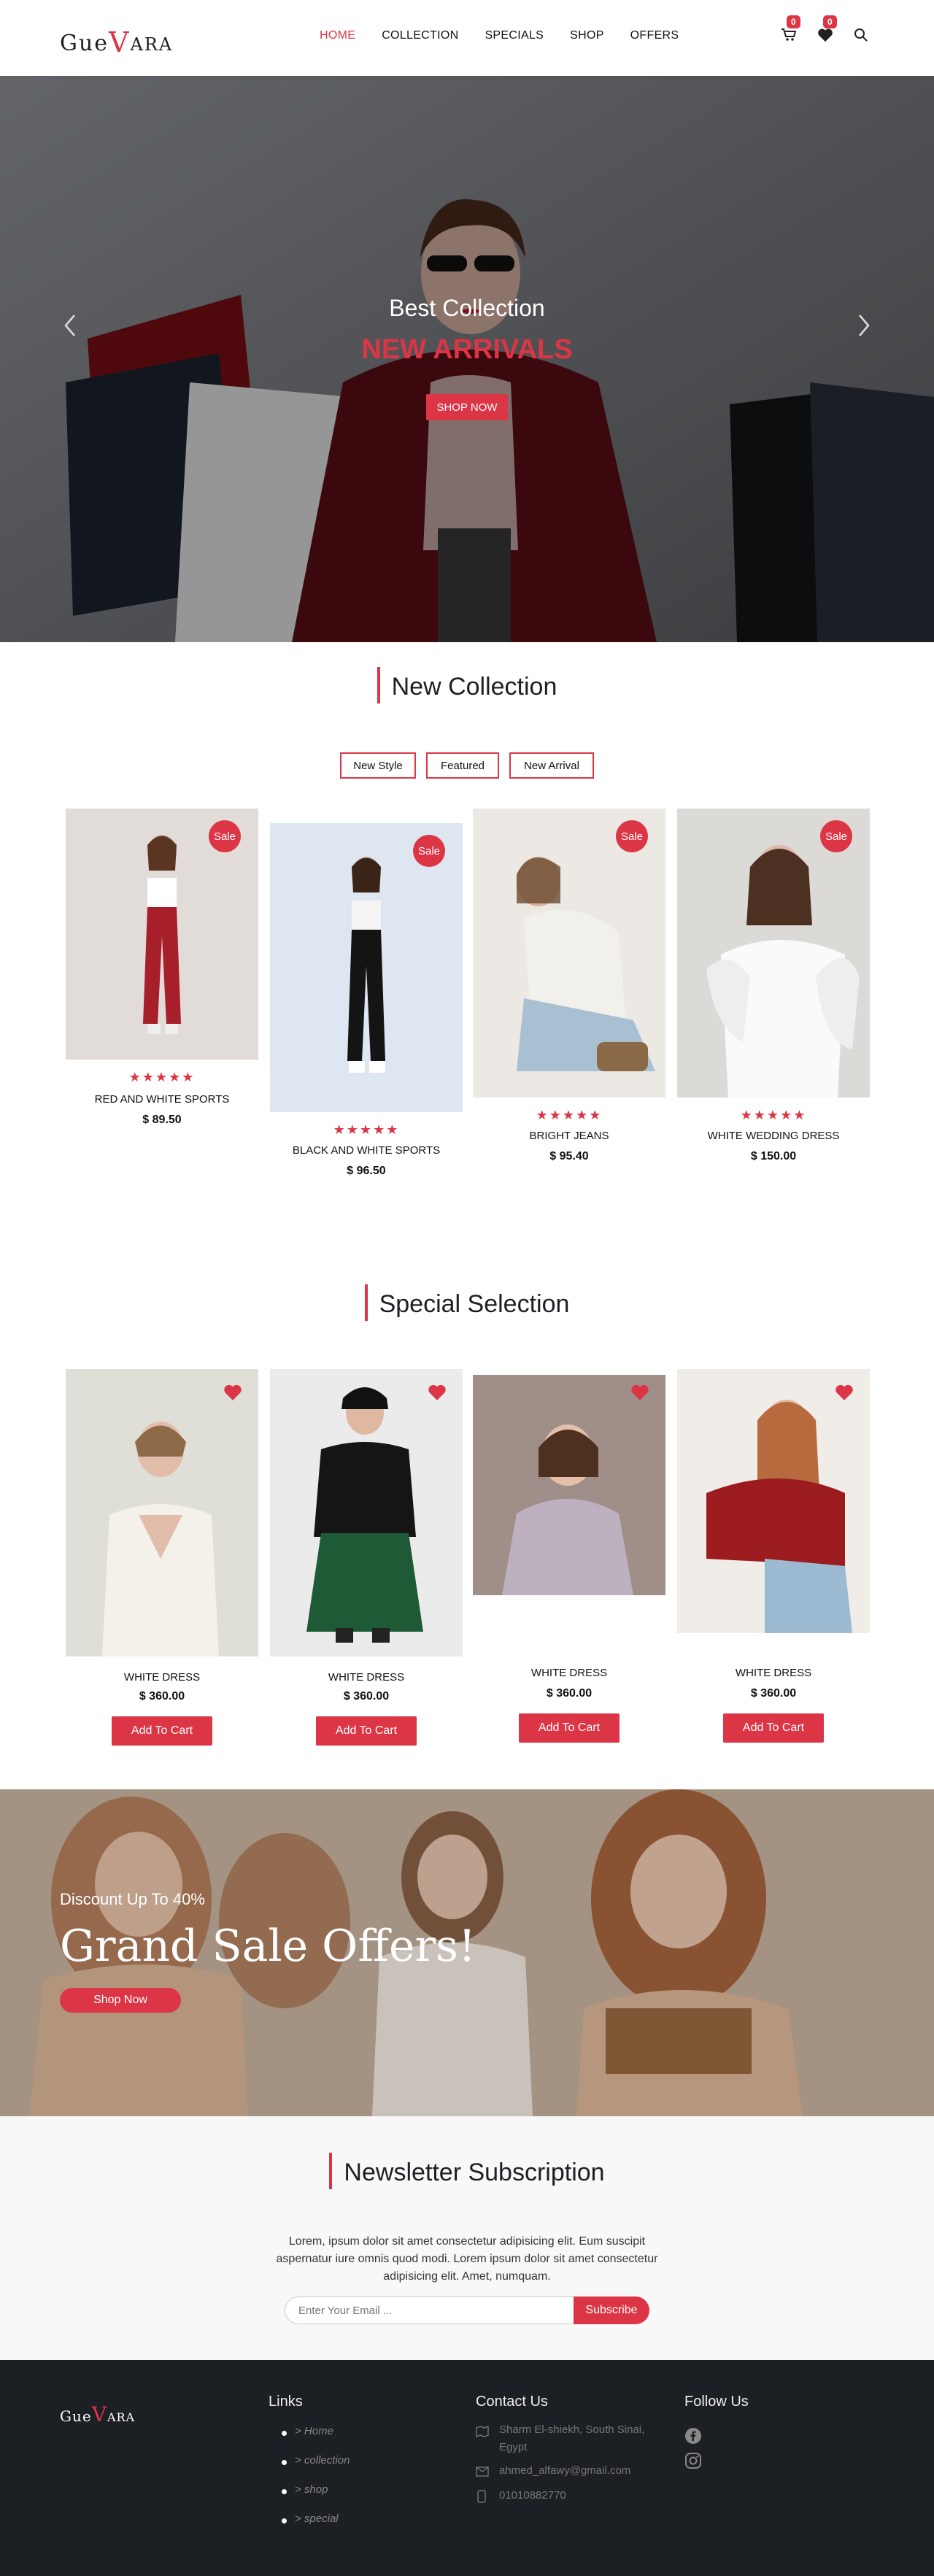  What do you see at coordinates (532, 2495) in the screenshot?
I see `contact-phone: 01010882770` at bounding box center [532, 2495].